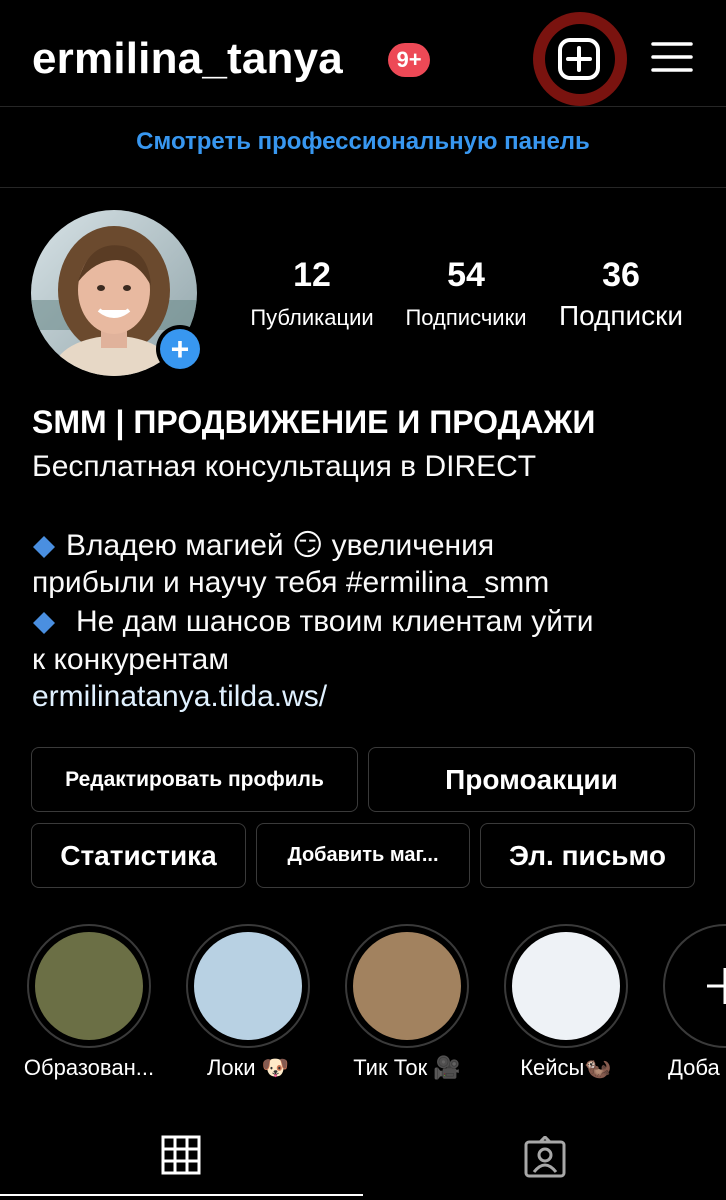 The height and width of the screenshot is (1200, 726). I want to click on edit-profile-button: Редактировать профиль, so click(194, 779).